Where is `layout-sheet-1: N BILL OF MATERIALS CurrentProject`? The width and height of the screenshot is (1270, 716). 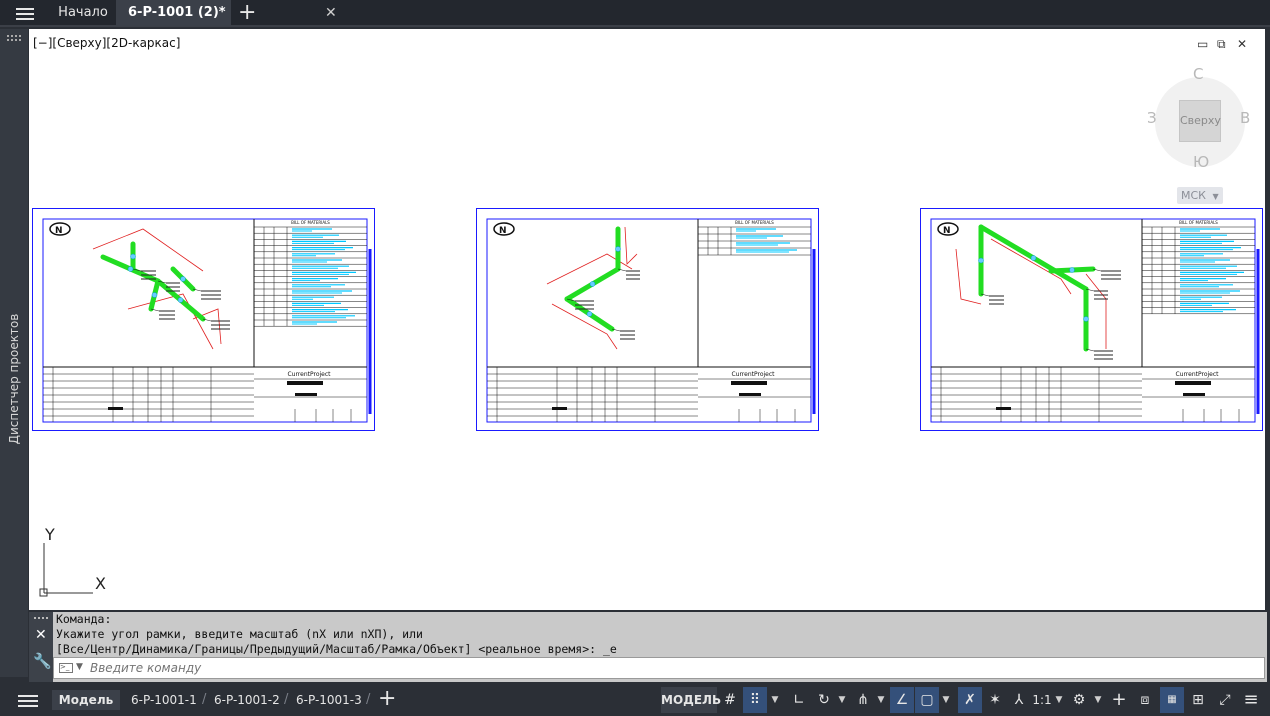 layout-sheet-1: N BILL OF MATERIALS CurrentProject is located at coordinates (203, 319).